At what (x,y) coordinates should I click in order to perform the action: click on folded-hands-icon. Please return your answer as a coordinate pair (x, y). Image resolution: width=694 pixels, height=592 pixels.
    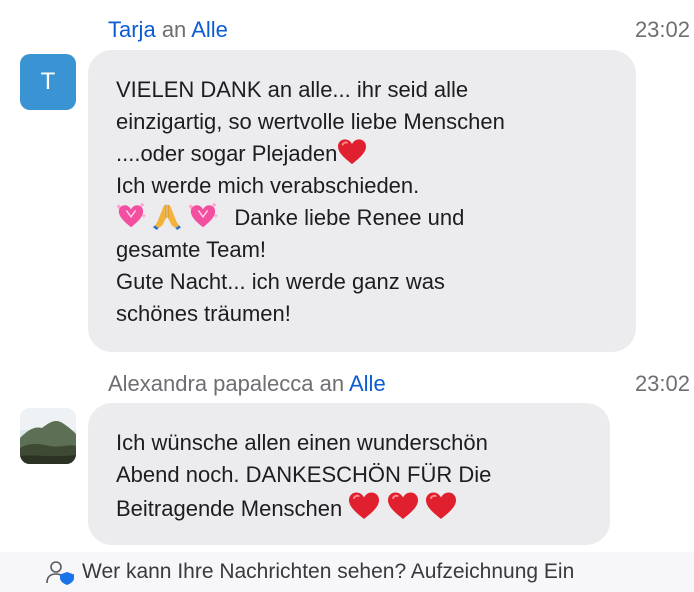
    Looking at the image, I should click on (167, 216).